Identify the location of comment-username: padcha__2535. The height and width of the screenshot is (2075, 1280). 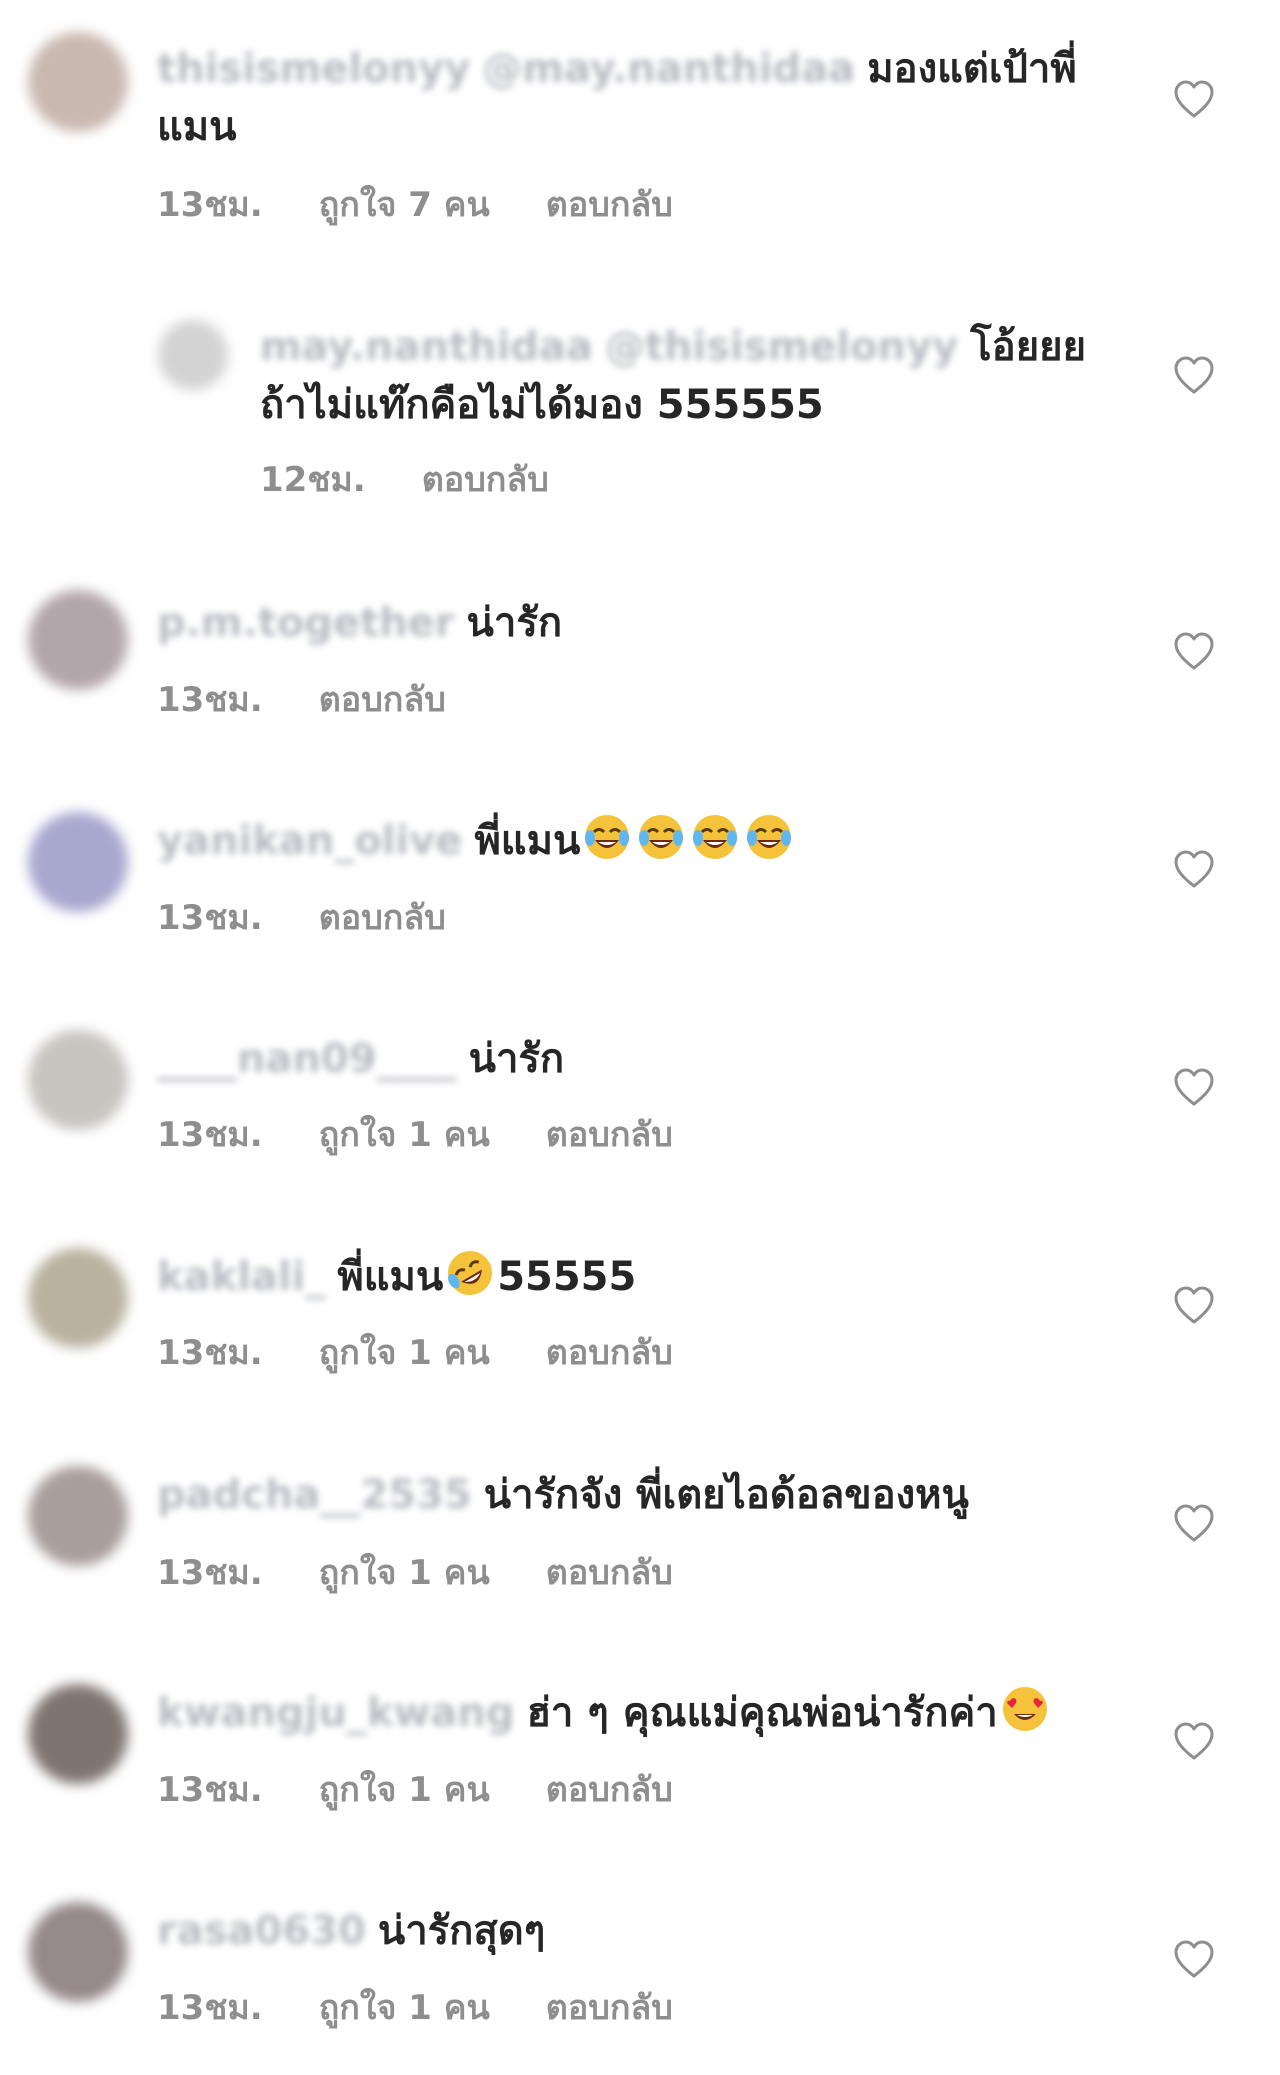
(314, 1495).